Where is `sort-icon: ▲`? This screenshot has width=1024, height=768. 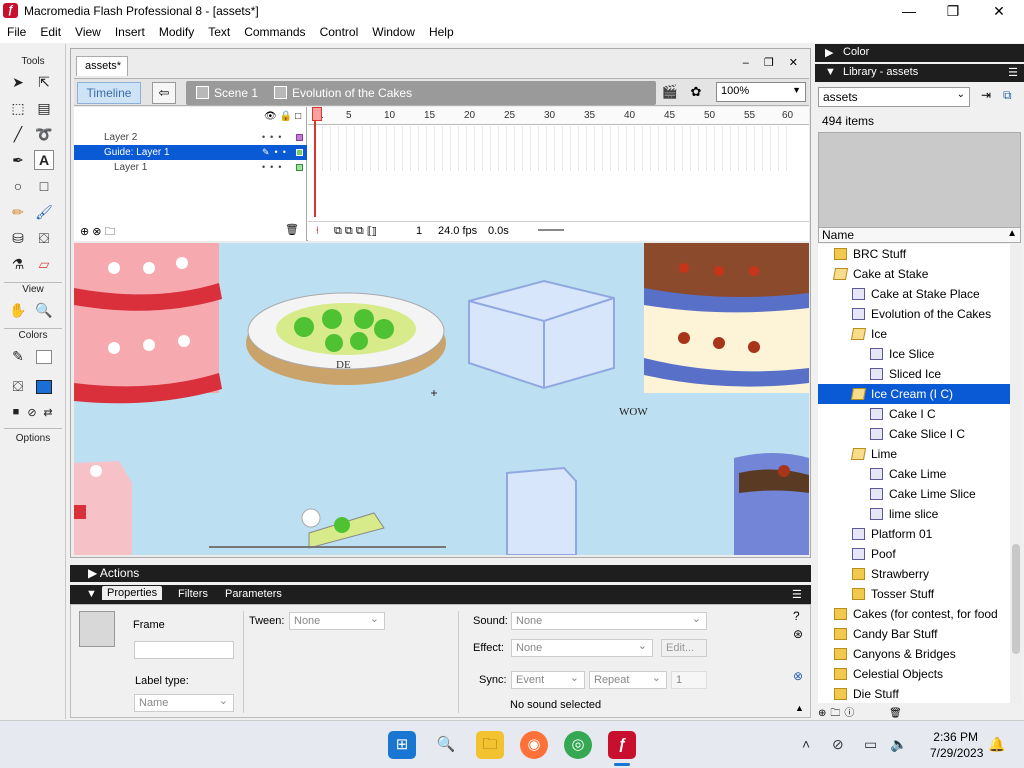
sort-icon: ▲ is located at coordinates (1012, 233).